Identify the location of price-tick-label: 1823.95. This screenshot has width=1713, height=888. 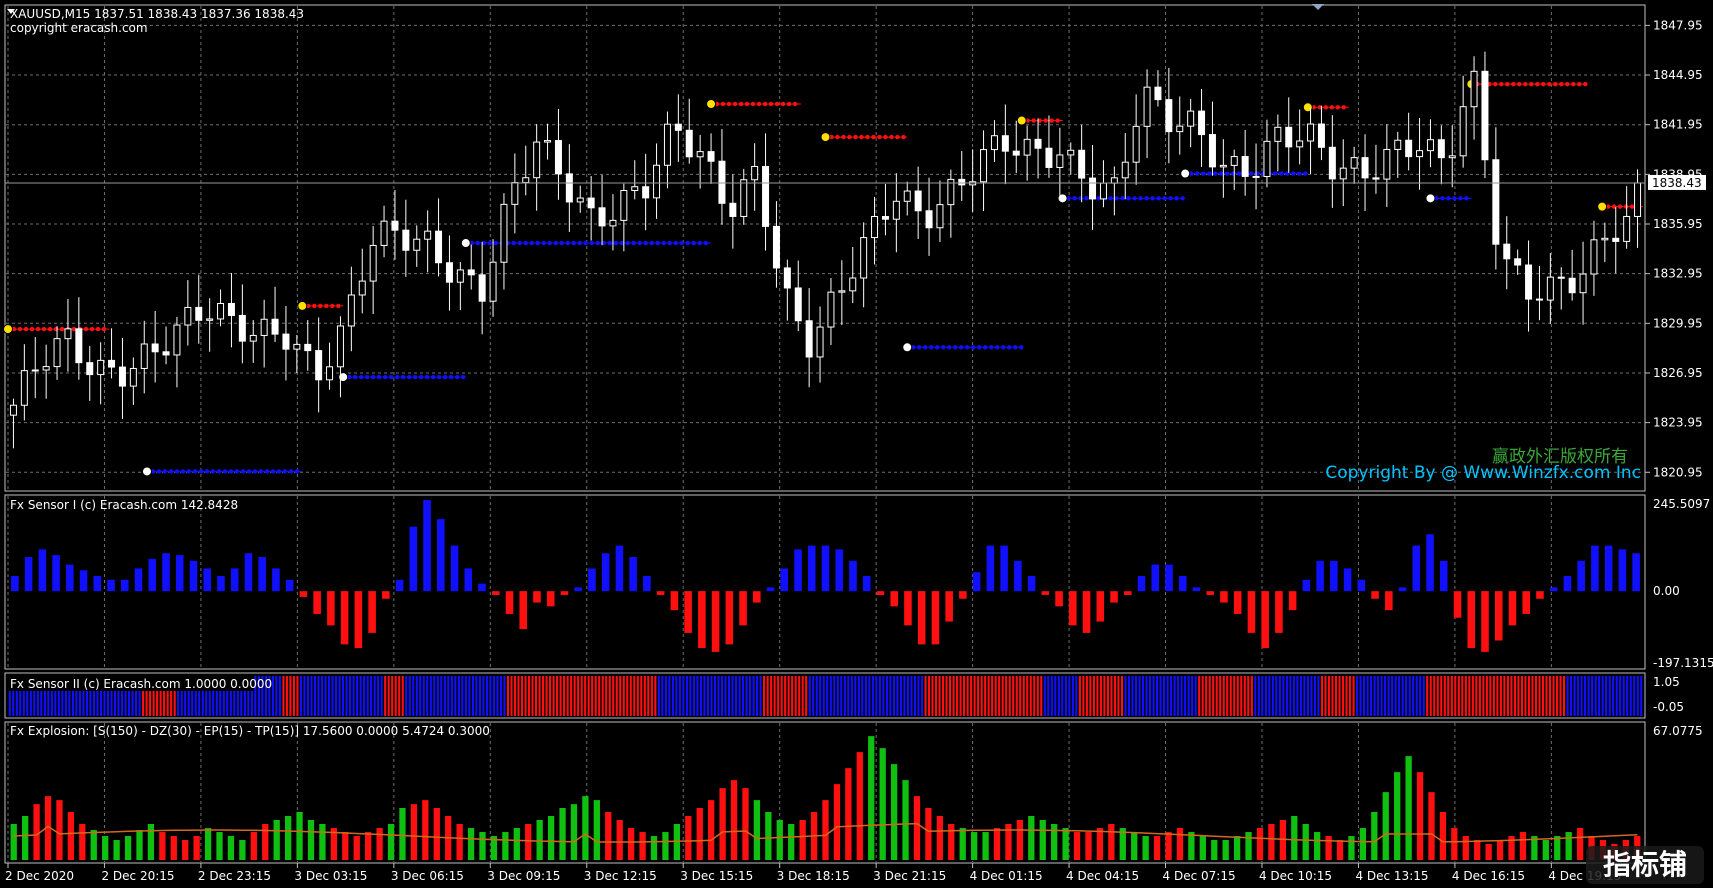
(1678, 423).